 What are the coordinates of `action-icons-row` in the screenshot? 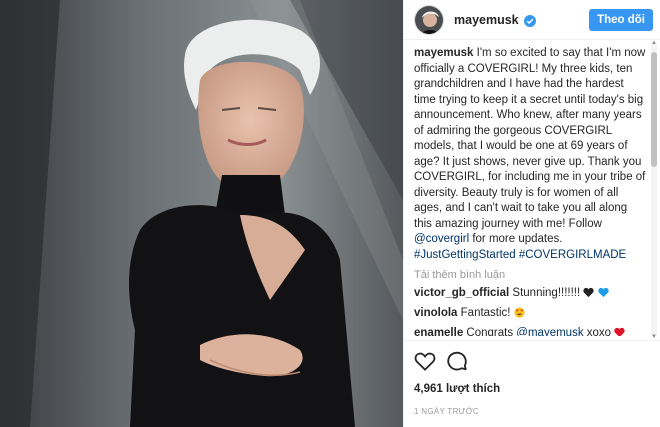 It's located at (532, 361).